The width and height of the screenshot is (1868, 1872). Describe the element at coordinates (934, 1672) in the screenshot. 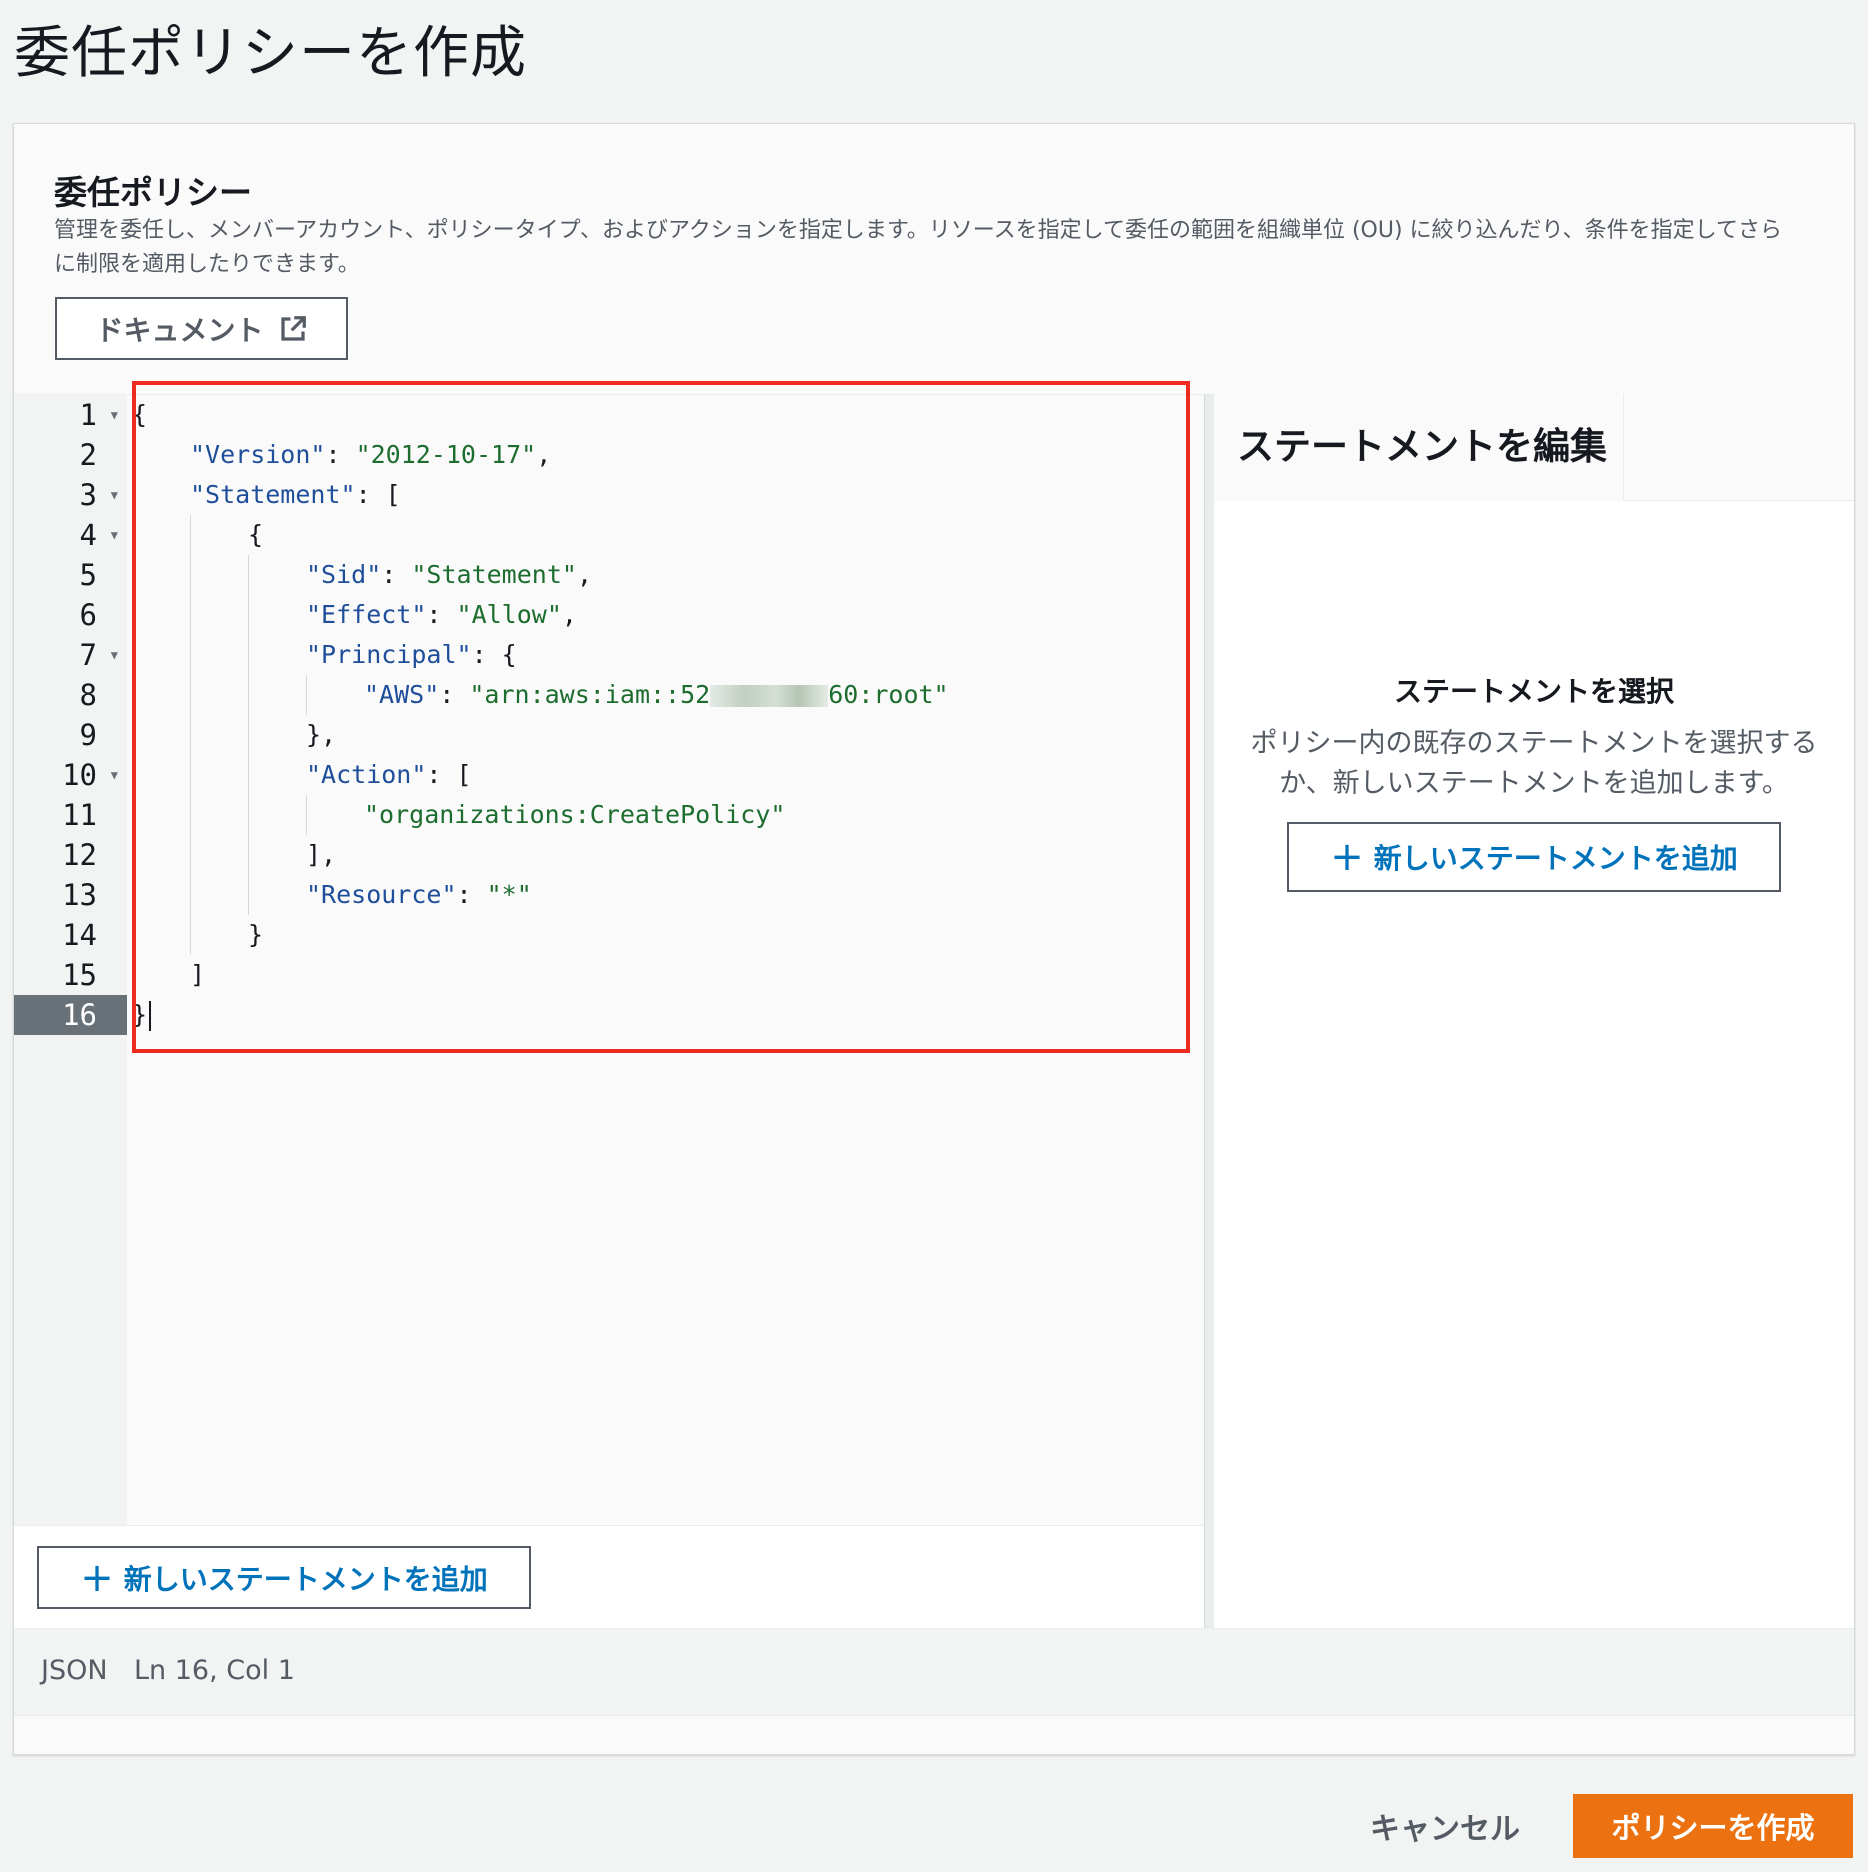

I see `editor-status-bar: JSON Ln 16, Col 1` at that location.